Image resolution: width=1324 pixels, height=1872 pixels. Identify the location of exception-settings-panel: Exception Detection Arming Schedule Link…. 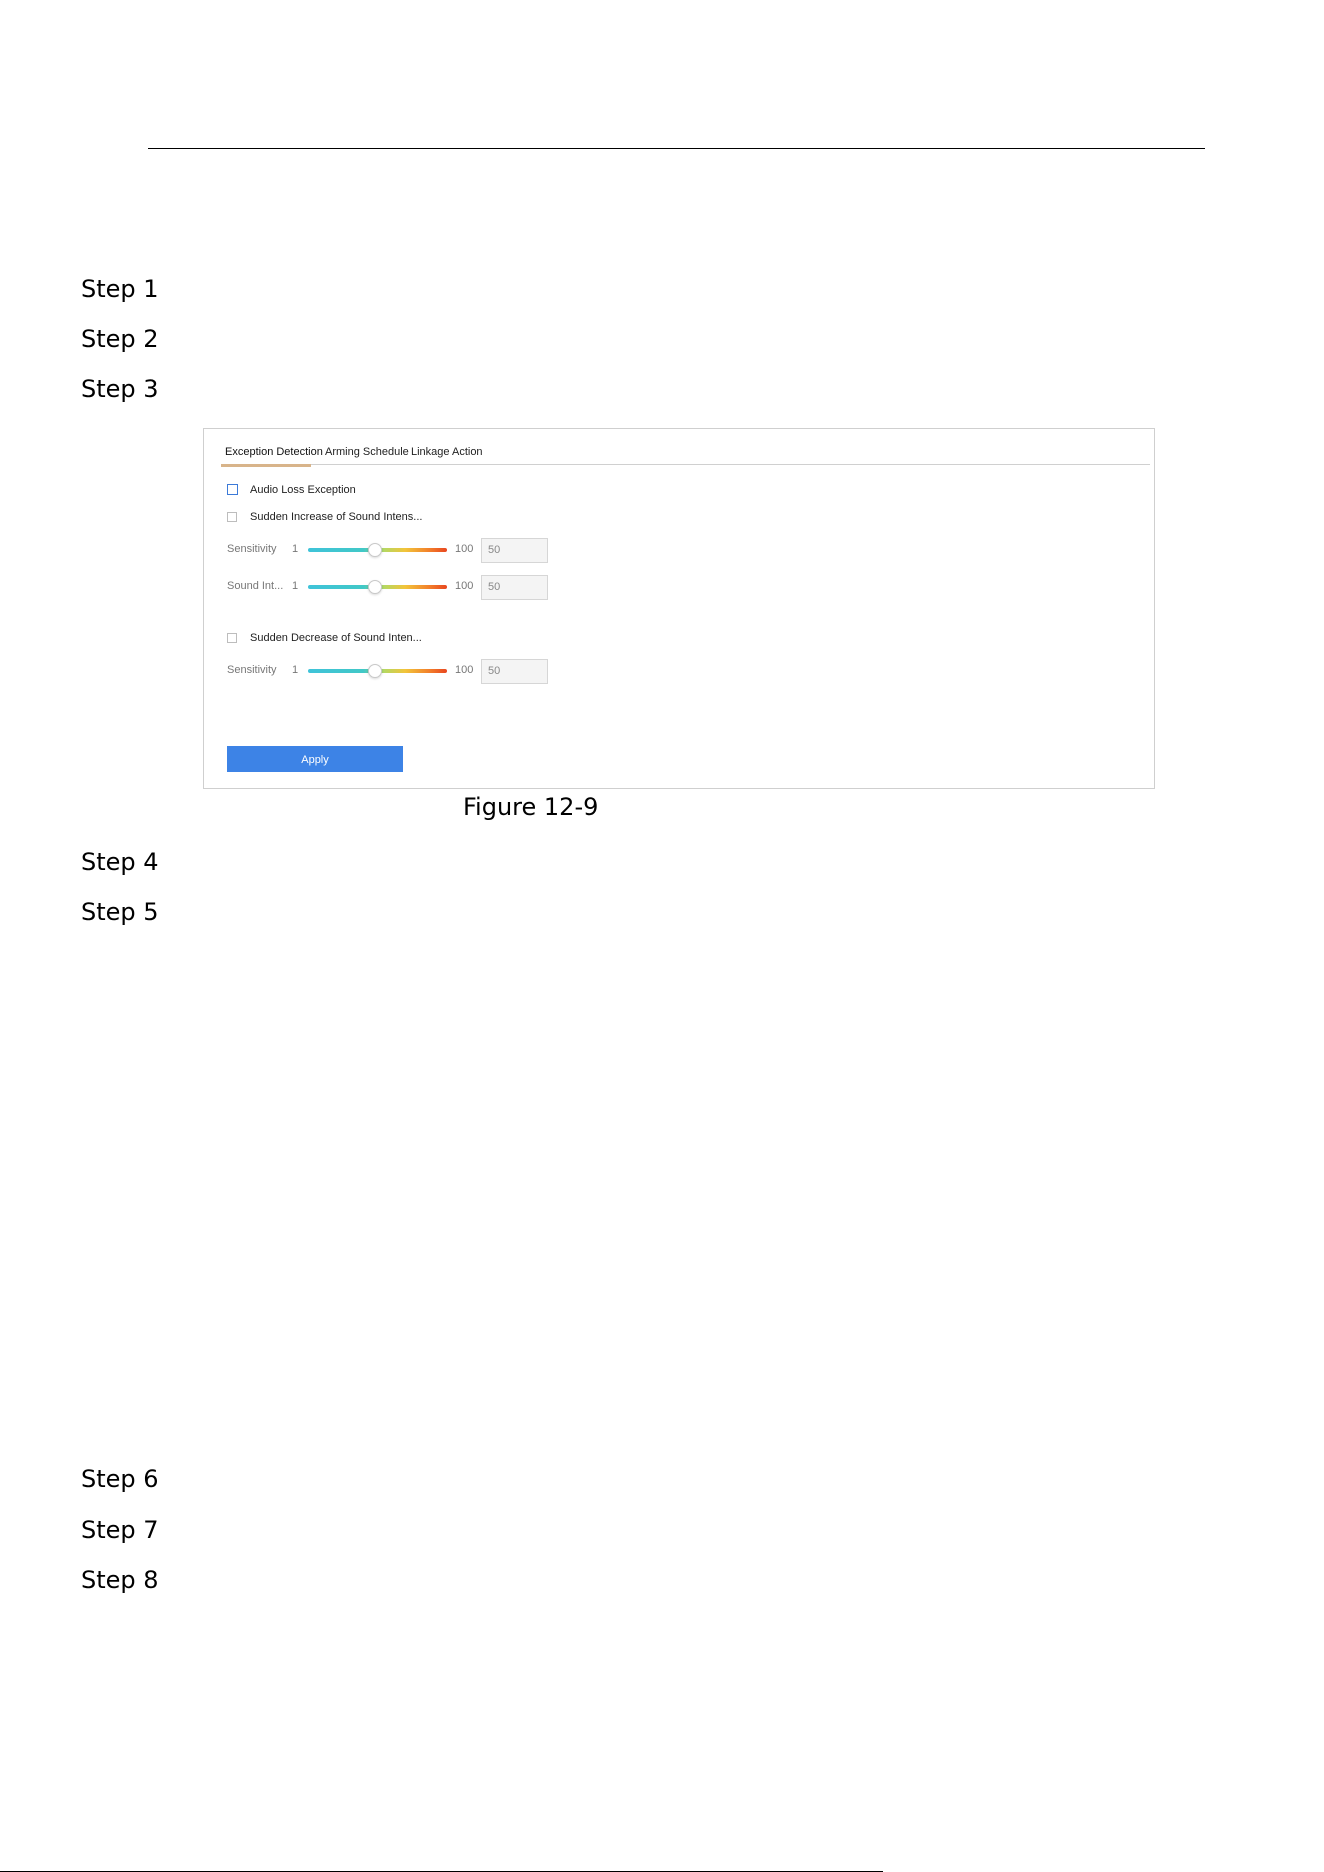
(679, 608).